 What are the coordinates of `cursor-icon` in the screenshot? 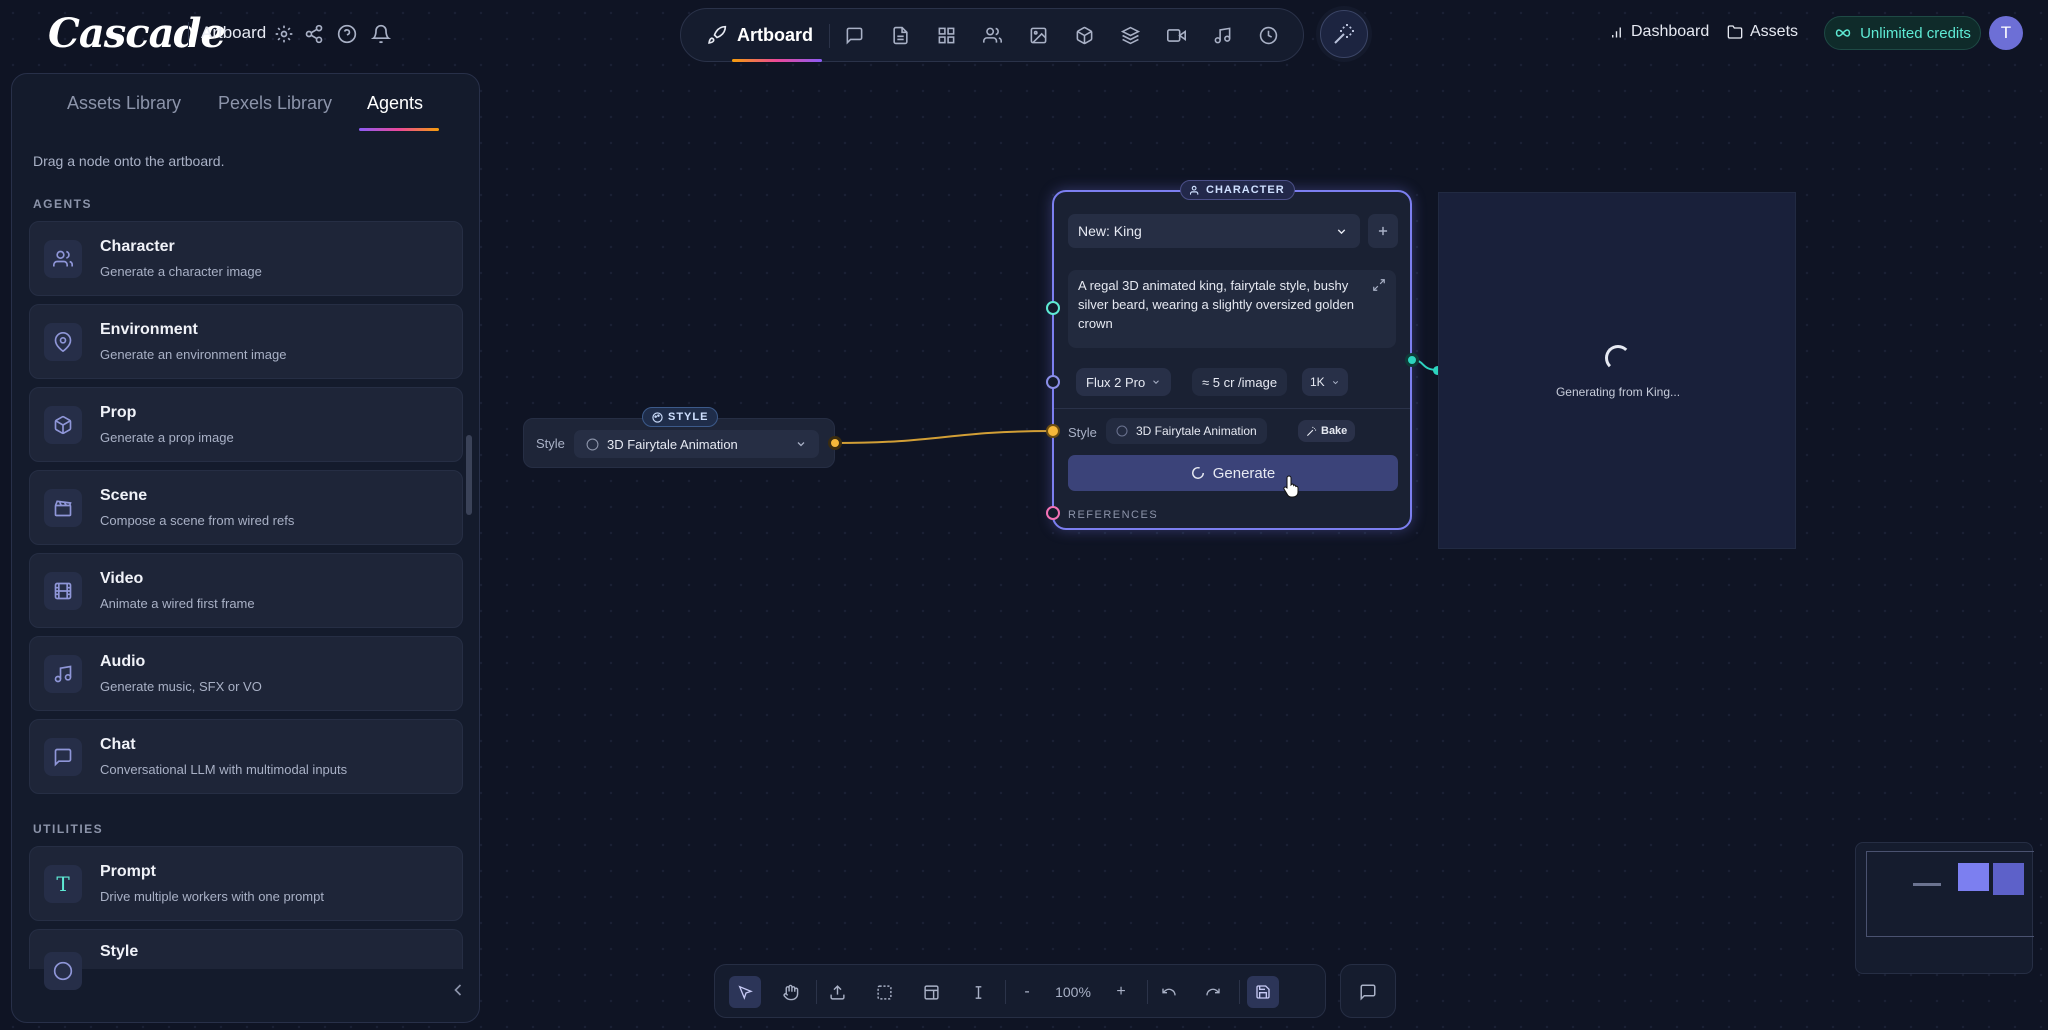 It's located at (745, 992).